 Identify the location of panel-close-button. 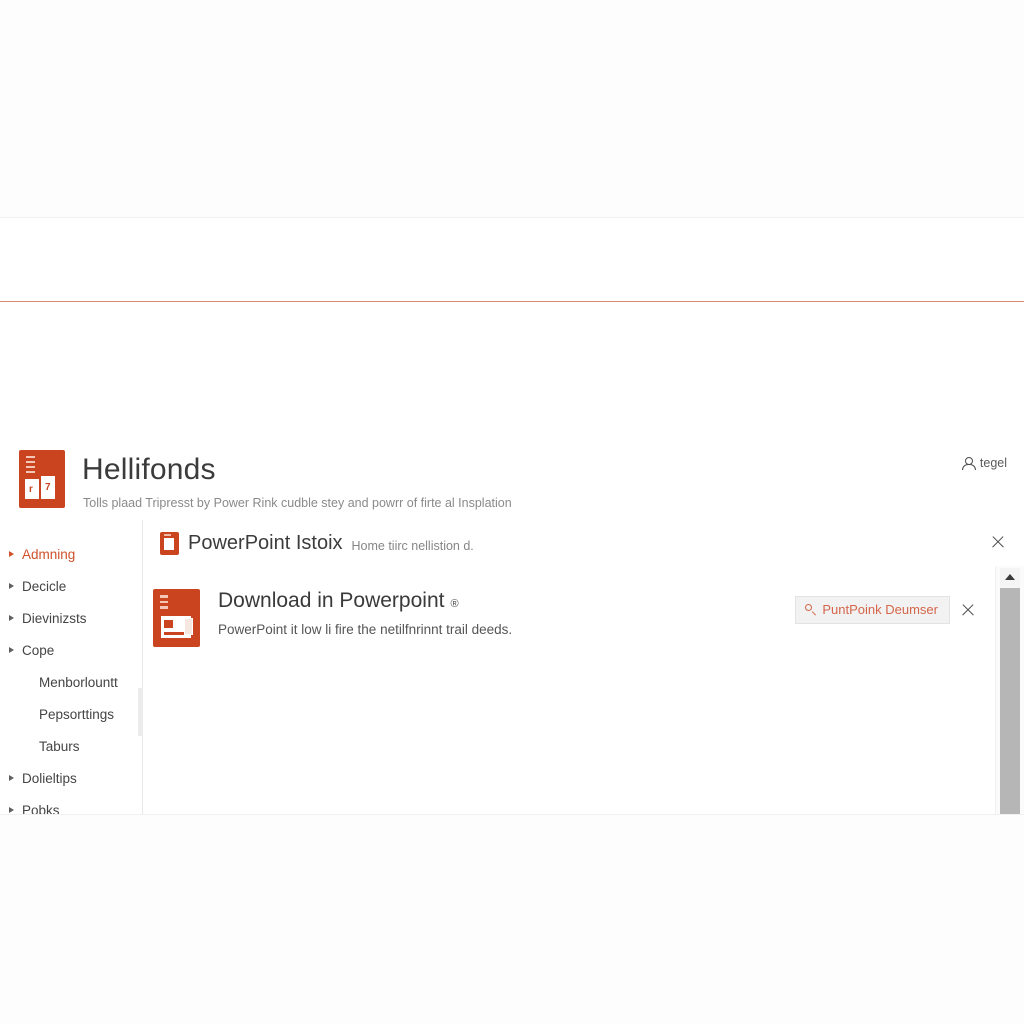
(998, 542).